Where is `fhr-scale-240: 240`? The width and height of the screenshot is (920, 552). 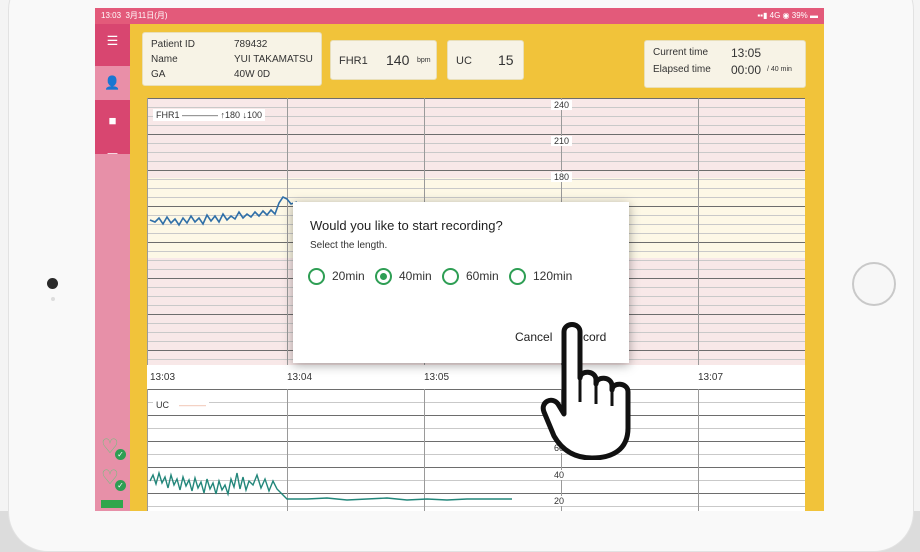
fhr-scale-240: 240 is located at coordinates (562, 105).